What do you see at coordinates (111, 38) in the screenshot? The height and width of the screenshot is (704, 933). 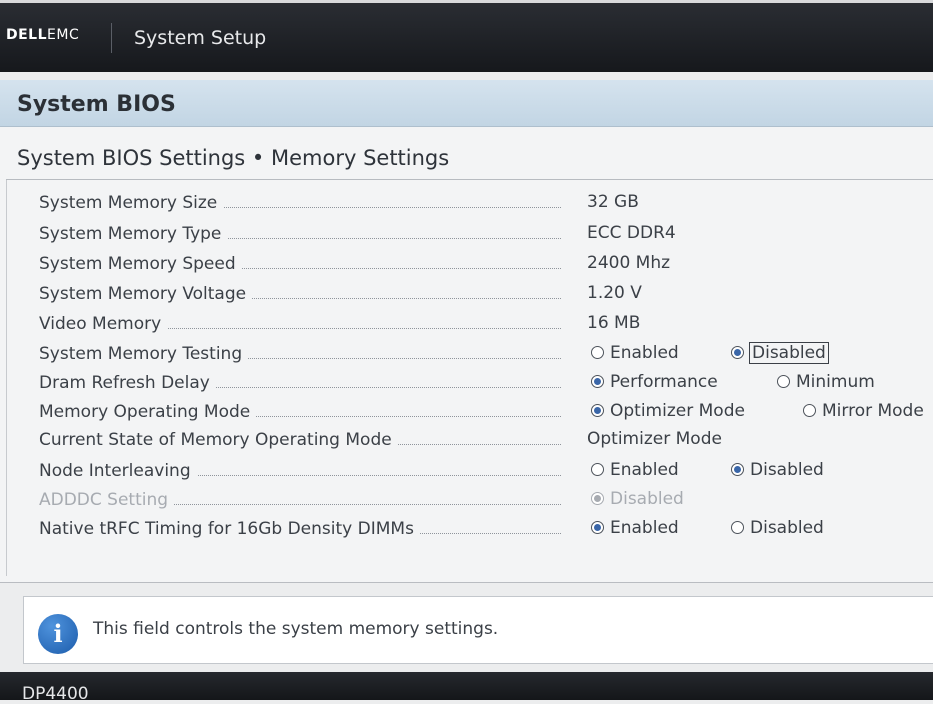 I see `header-divider` at bounding box center [111, 38].